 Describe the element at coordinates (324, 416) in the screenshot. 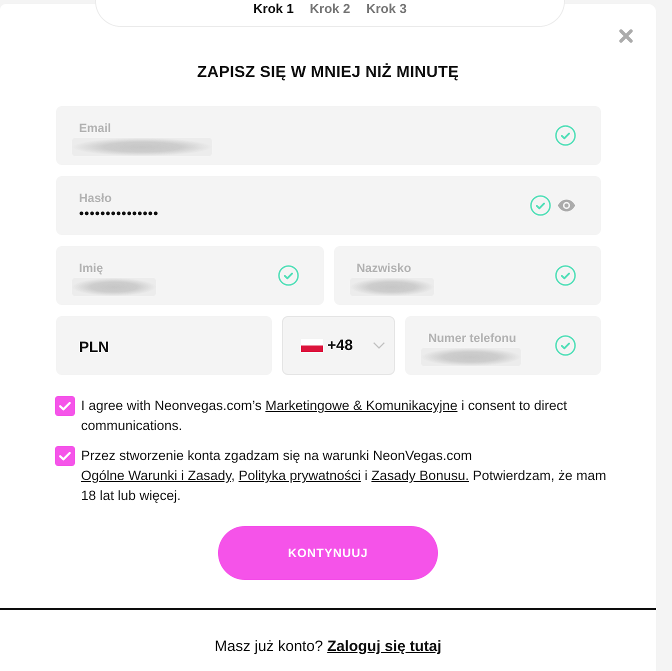

I see `consent-text: I agree with Neonvegas.com’s Marketingowe & Komunikacyjne i consent to direct communications.` at that location.